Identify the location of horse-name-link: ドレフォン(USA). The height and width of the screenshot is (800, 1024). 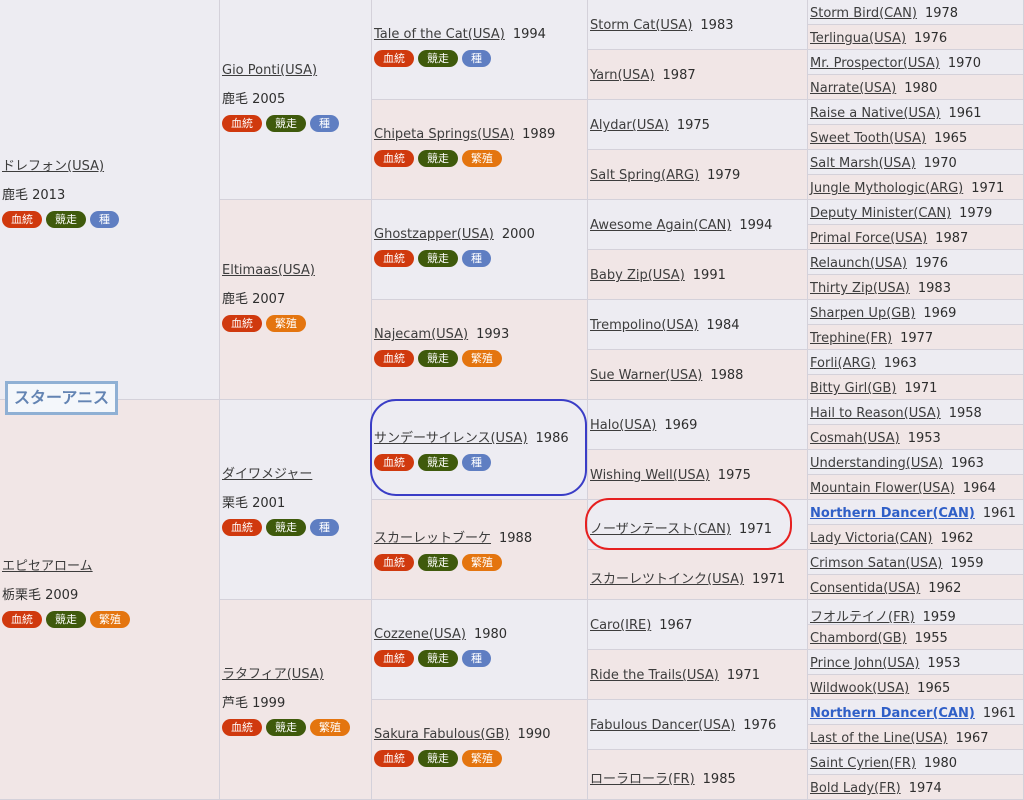
(53, 164).